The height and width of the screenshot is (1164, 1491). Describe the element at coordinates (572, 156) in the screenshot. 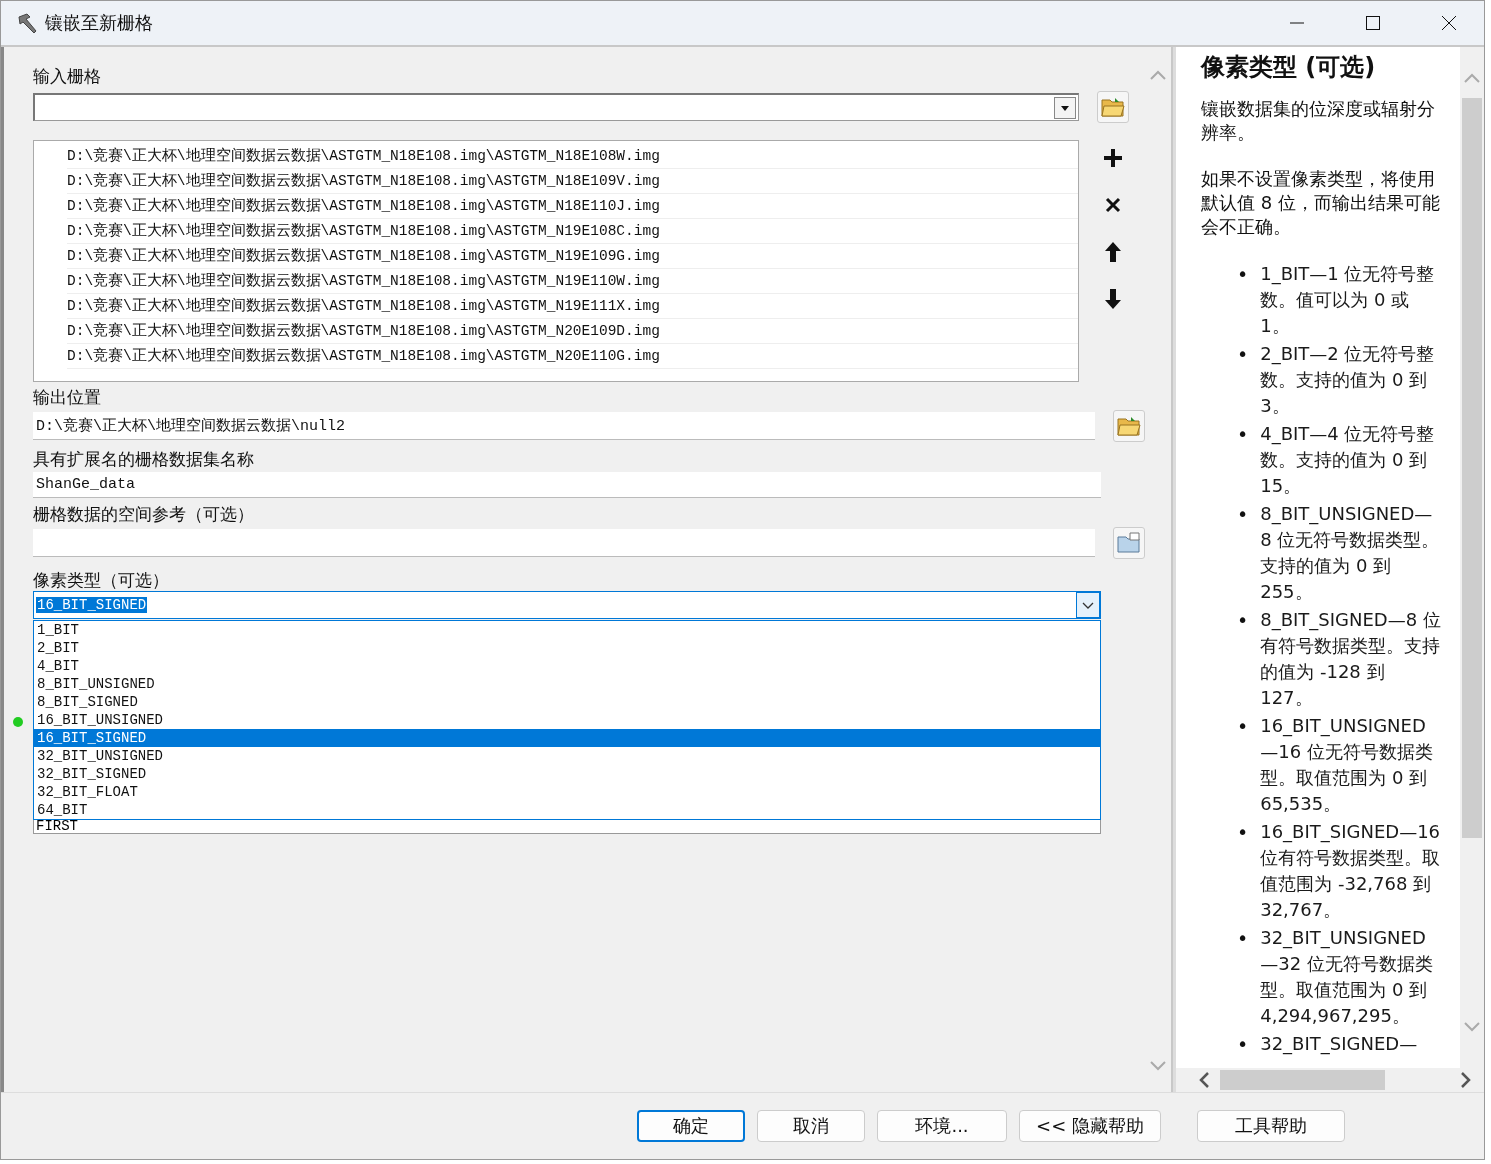

I see `raster-path: D:\竞赛\正大杯\地理空间数据云数据\ASTGTM_N18E108.img\ASTGTM_N18E108W.img` at that location.